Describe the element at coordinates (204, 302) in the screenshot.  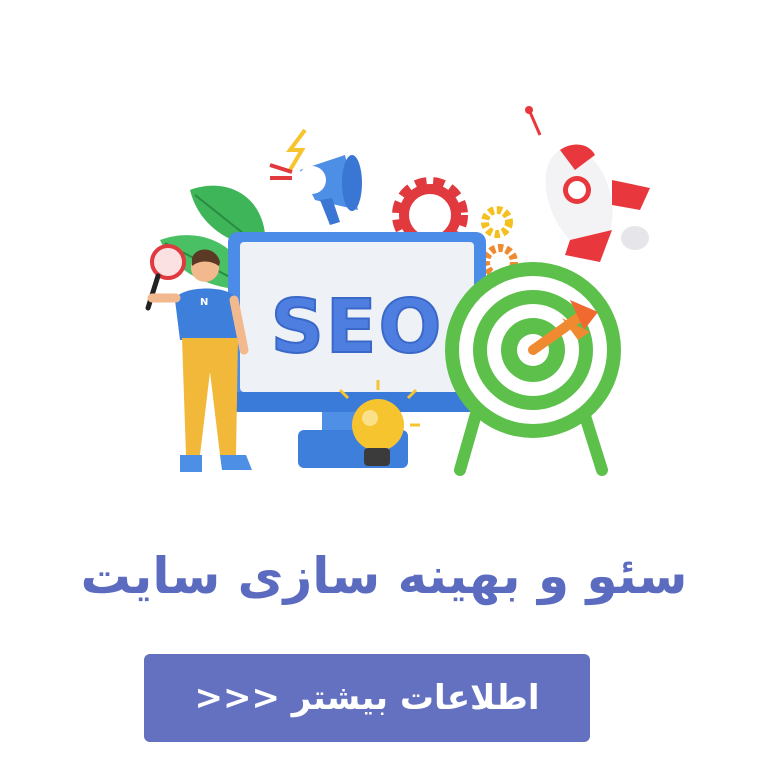
I see `shirt-letter: N` at that location.